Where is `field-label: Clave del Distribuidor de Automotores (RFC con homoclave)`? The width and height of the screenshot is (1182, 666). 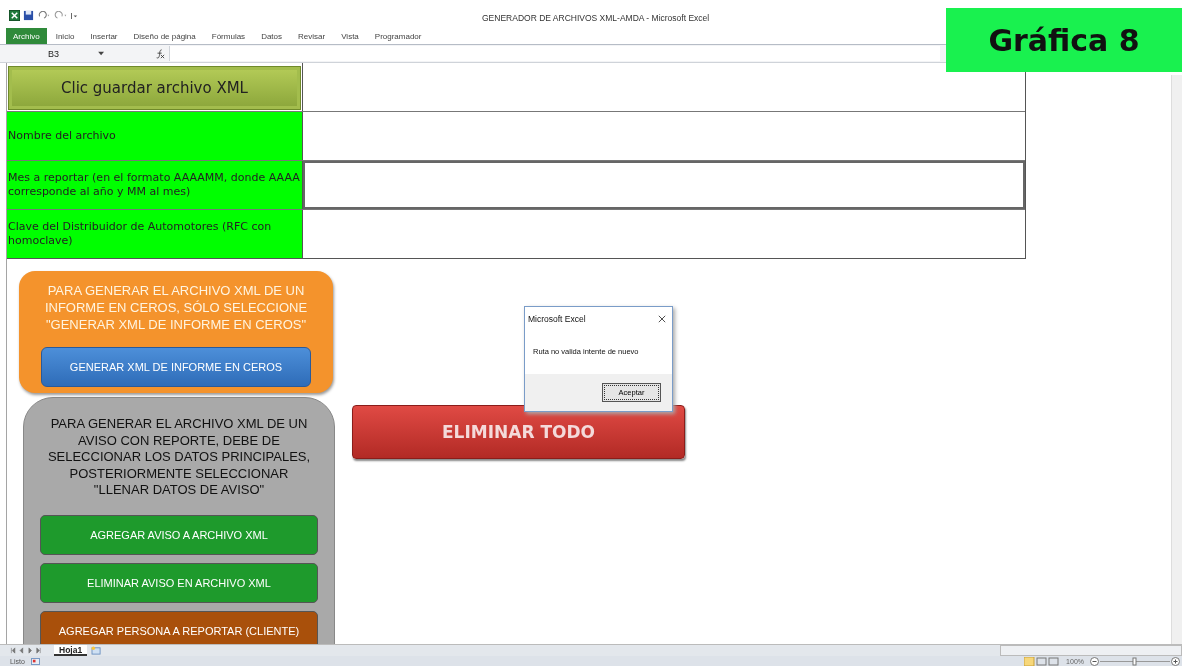 field-label: Clave del Distribuidor de Automotores (RFC con homoclave) is located at coordinates (140, 234).